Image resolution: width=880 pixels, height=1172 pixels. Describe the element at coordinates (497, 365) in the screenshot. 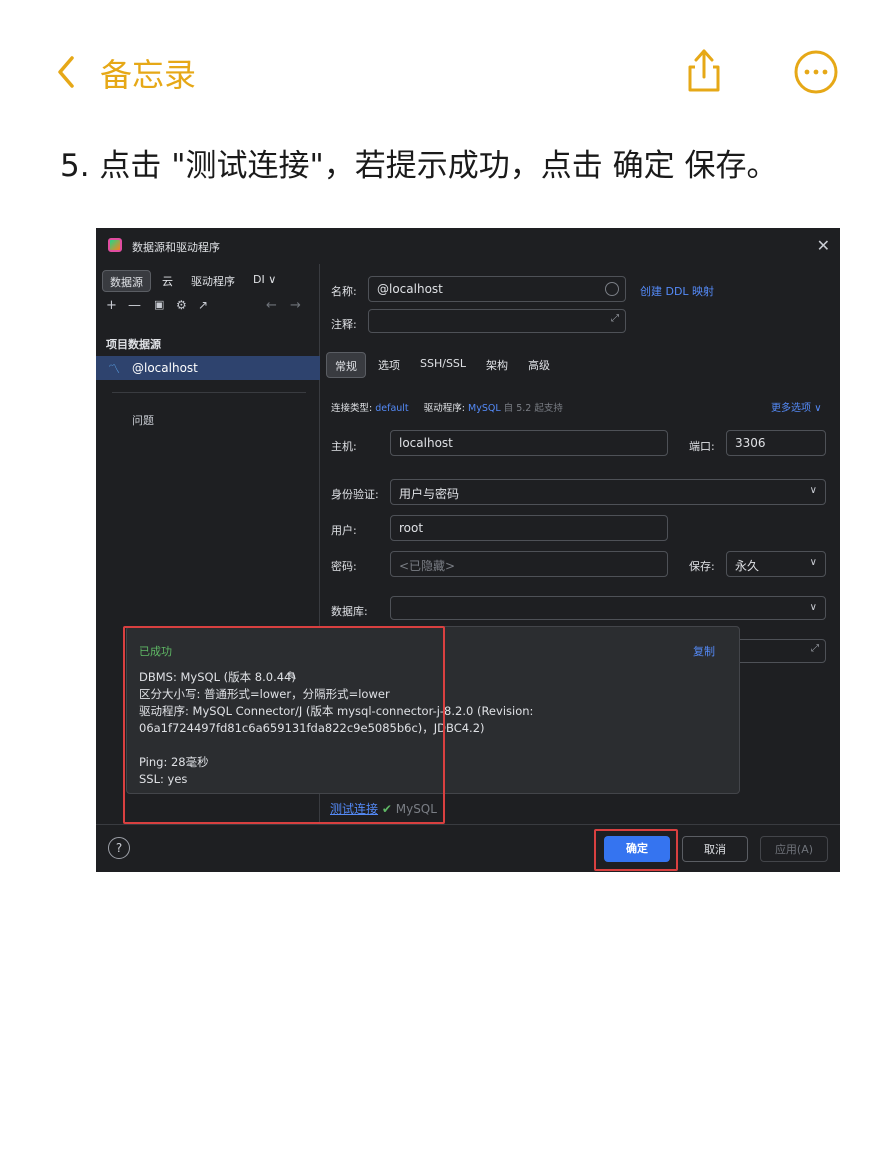

I see `tab-schemas: 架构` at that location.